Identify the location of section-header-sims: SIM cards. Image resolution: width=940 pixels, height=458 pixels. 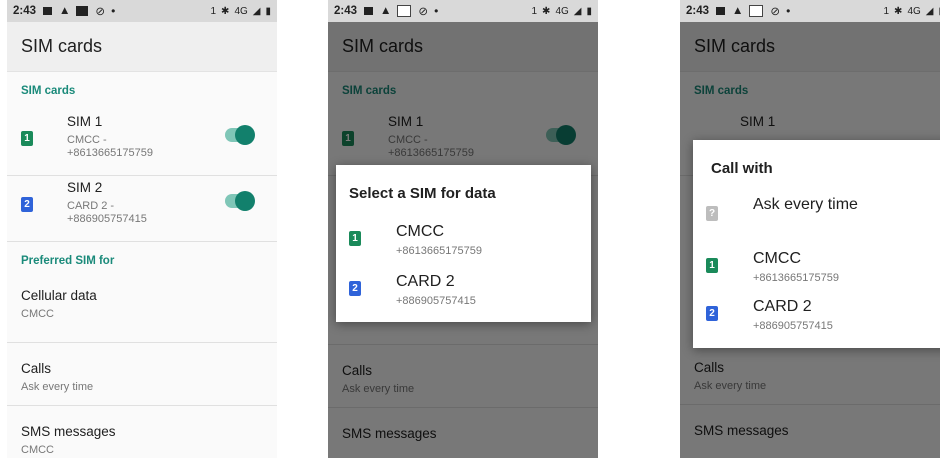
(48, 91).